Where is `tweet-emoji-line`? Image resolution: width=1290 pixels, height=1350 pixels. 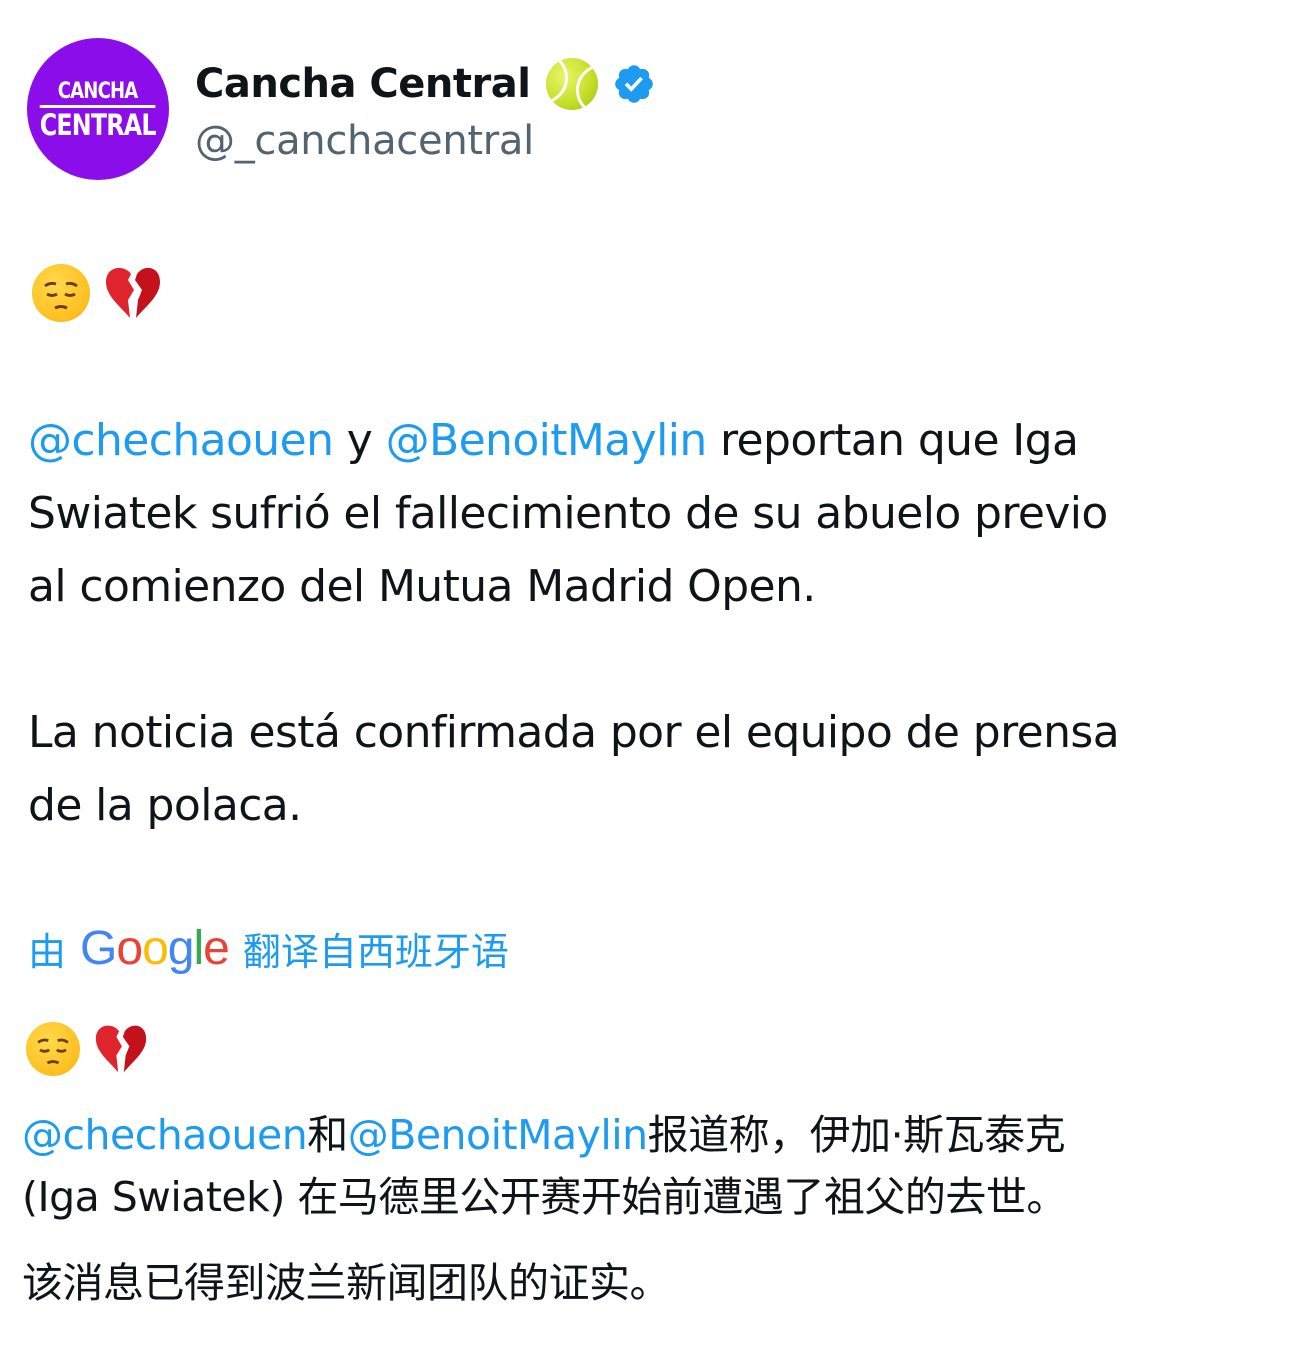 tweet-emoji-line is located at coordinates (98, 293).